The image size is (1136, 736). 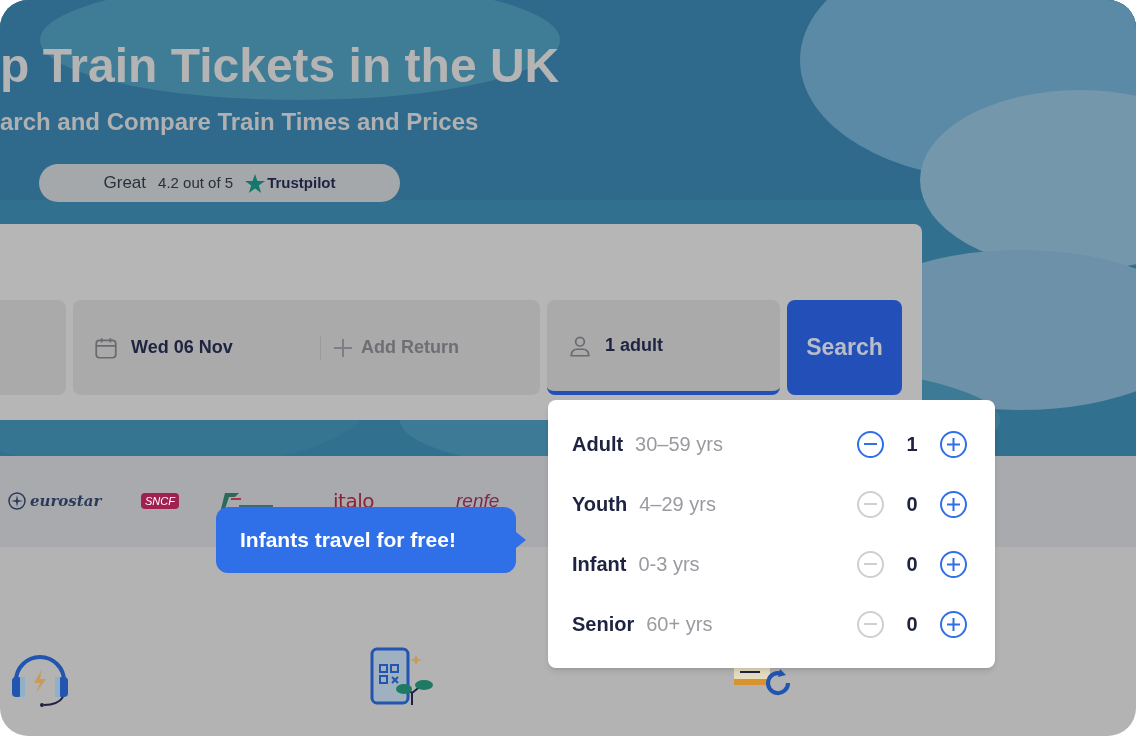 What do you see at coordinates (521, 540) in the screenshot?
I see `tooltip-arrow` at bounding box center [521, 540].